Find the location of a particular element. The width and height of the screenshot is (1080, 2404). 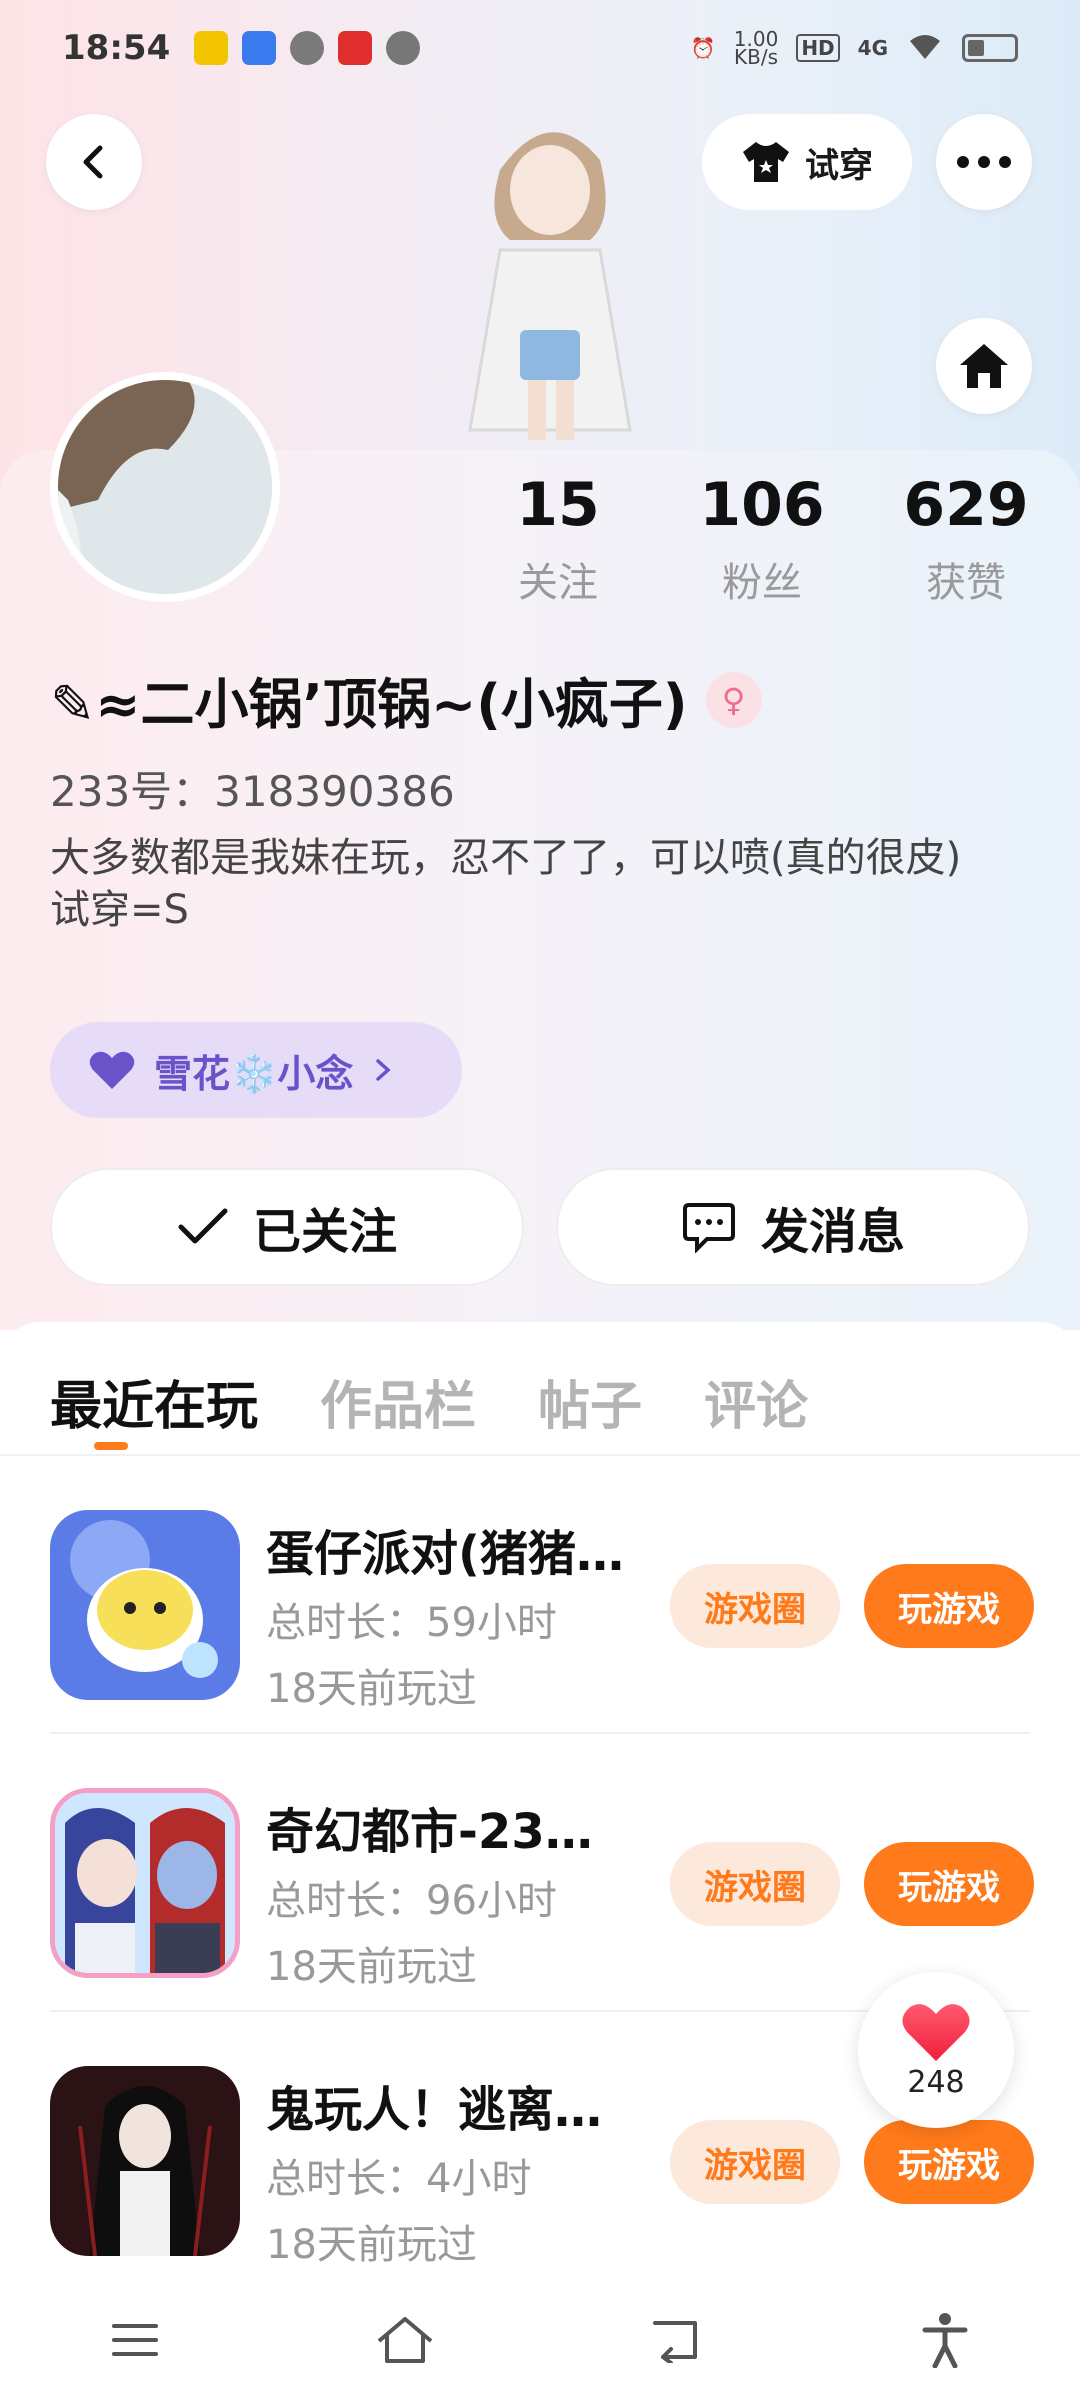

send-message-button: 发消息 is located at coordinates (793, 1227).